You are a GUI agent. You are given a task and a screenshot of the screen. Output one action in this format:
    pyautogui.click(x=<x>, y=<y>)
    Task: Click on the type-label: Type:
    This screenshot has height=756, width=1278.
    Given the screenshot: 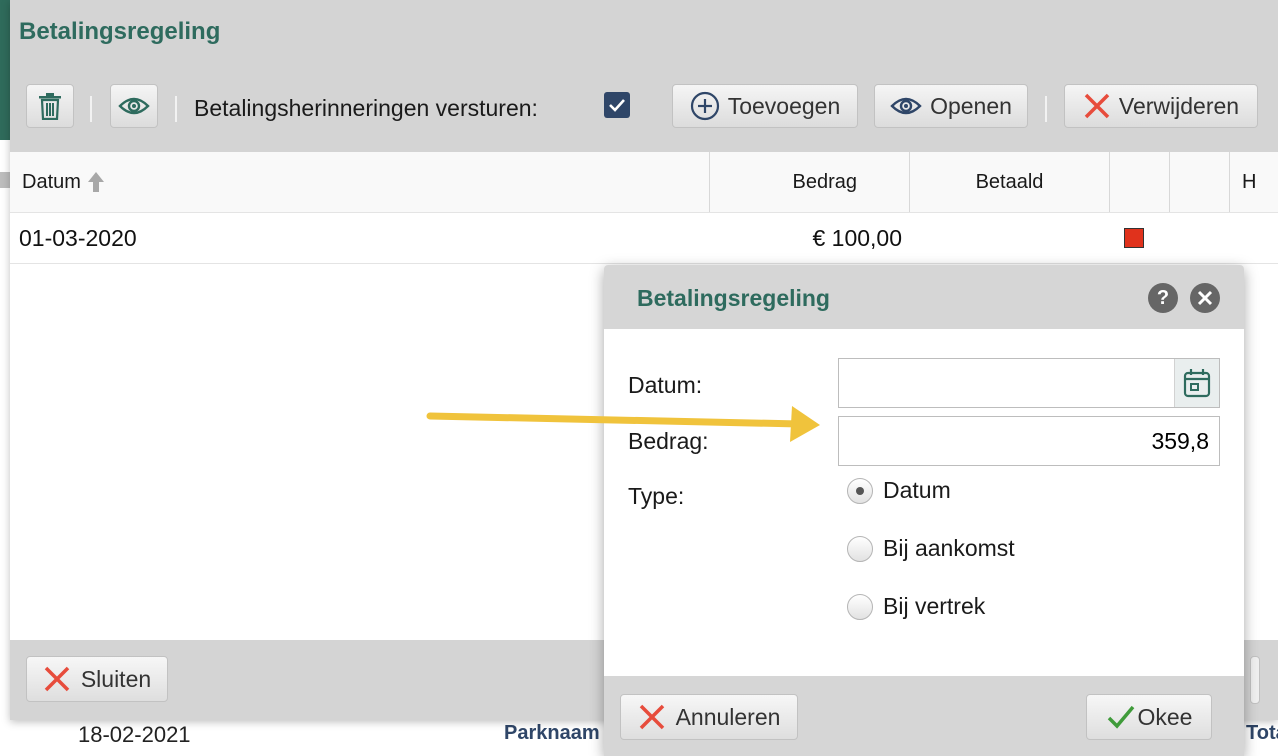 What is the action you would take?
    pyautogui.click(x=656, y=496)
    